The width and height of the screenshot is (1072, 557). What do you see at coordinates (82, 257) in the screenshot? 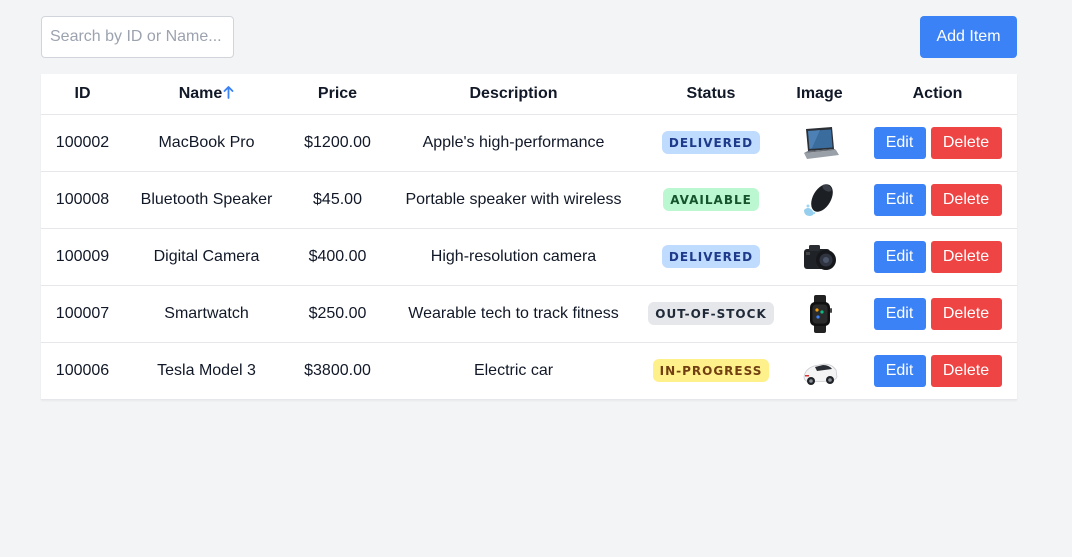
I see `cell-id: 100009` at bounding box center [82, 257].